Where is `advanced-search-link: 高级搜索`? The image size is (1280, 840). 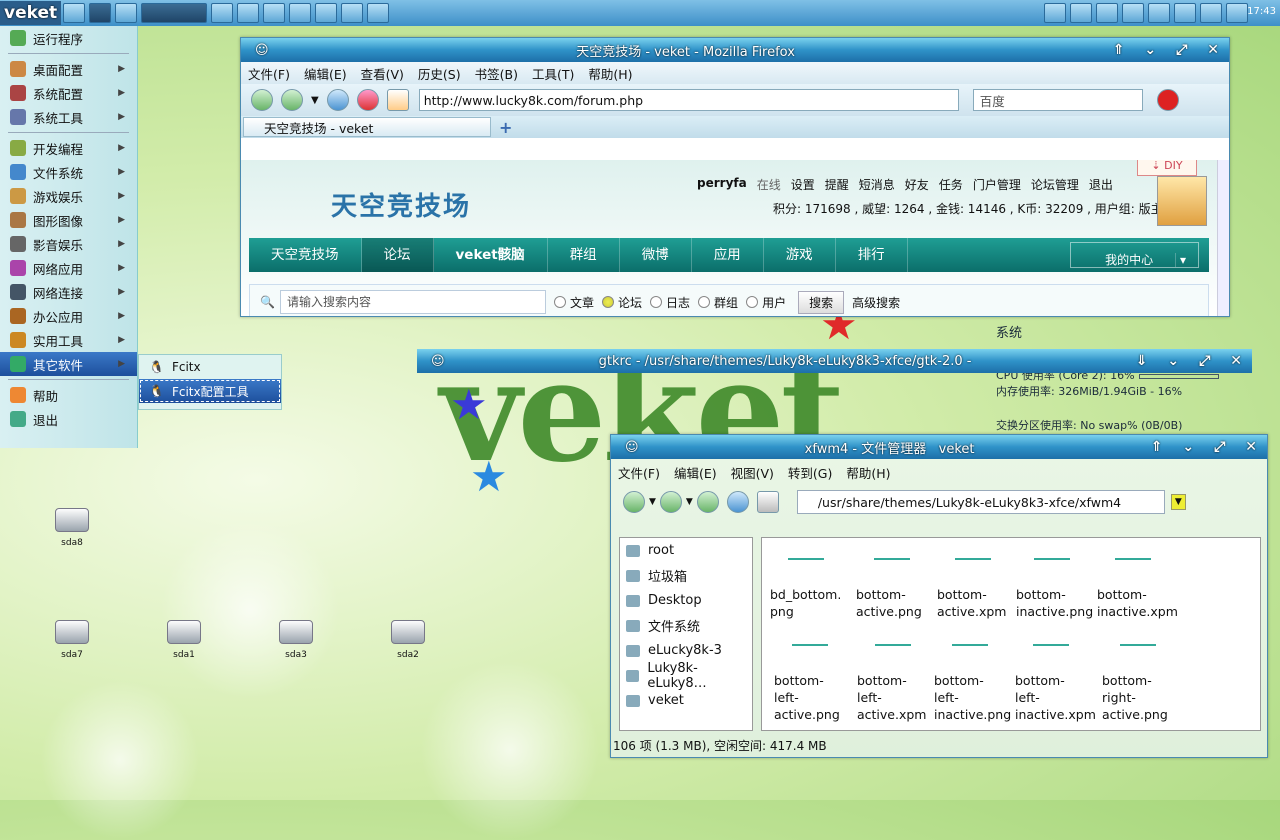
advanced-search-link: 高级搜索 is located at coordinates (876, 302).